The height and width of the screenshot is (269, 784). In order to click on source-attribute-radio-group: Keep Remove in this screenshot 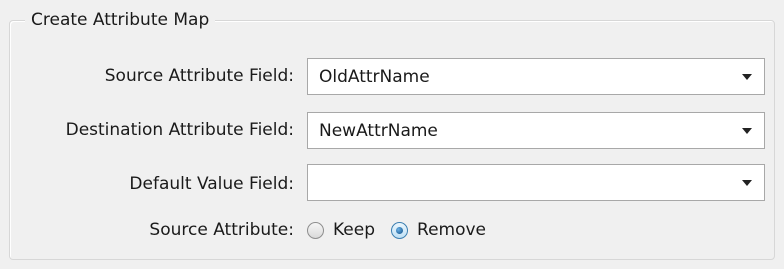, I will do `click(396, 230)`.